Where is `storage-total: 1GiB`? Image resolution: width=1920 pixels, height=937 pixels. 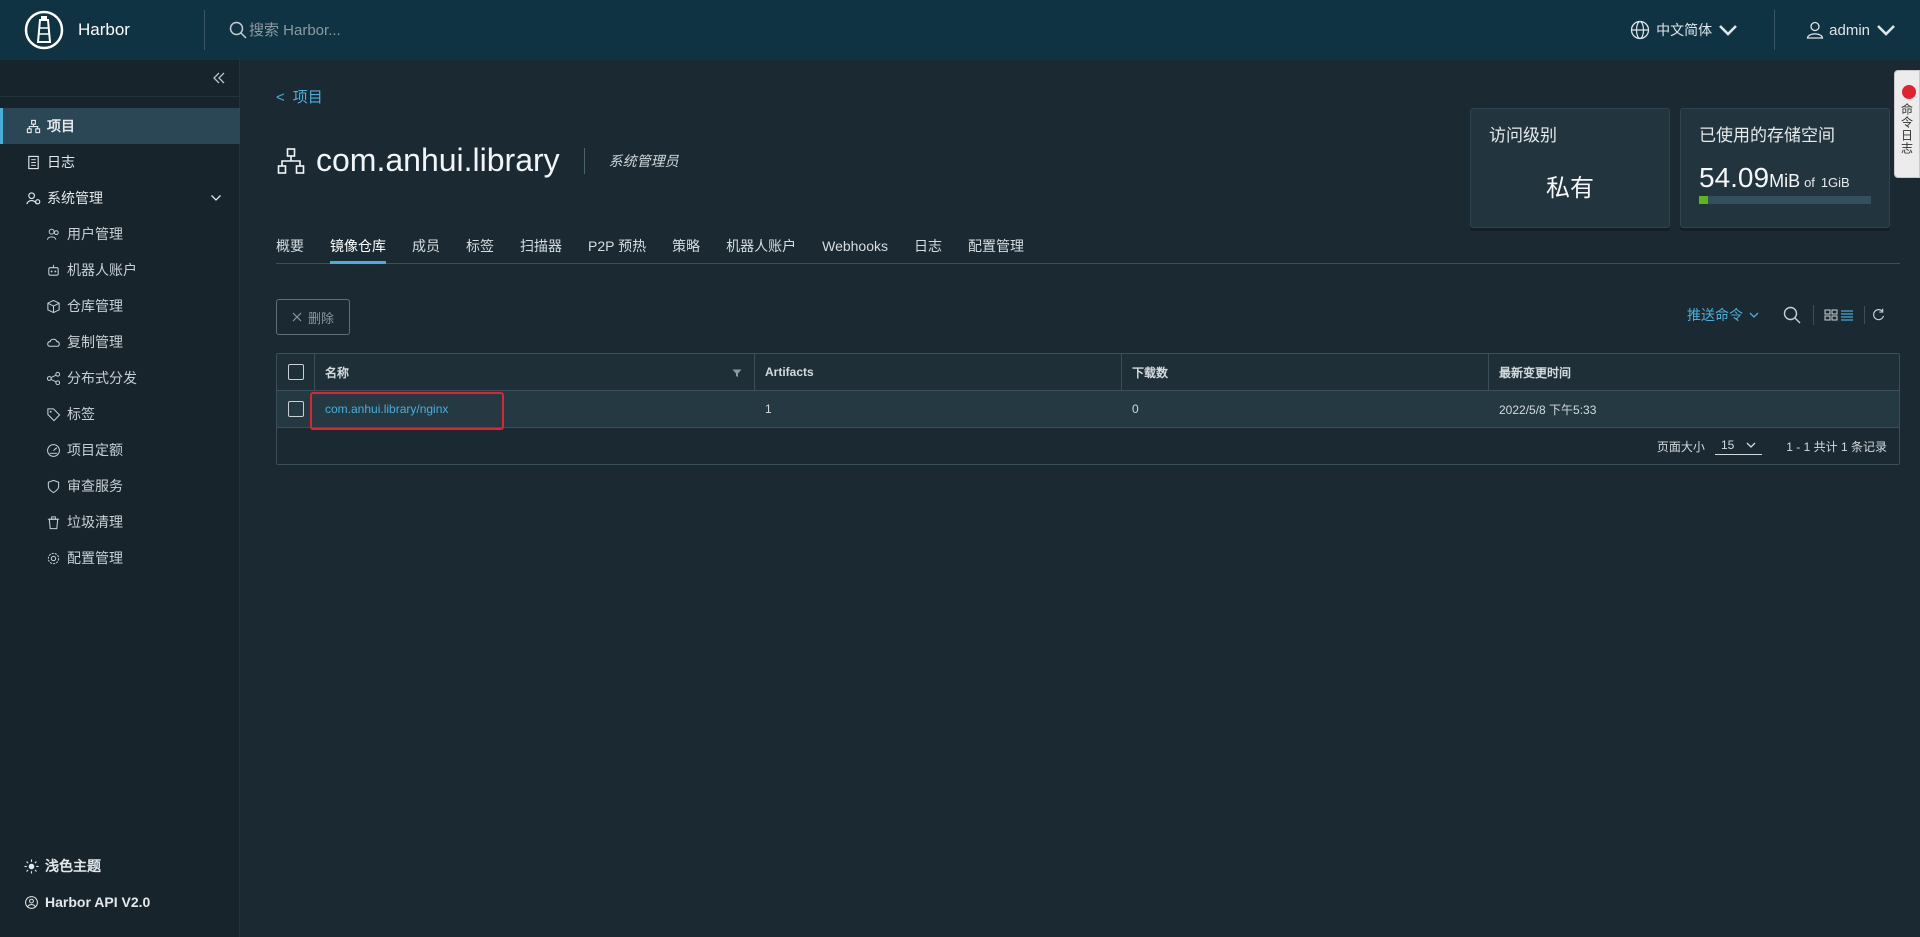
storage-total: 1GiB is located at coordinates (1835, 182).